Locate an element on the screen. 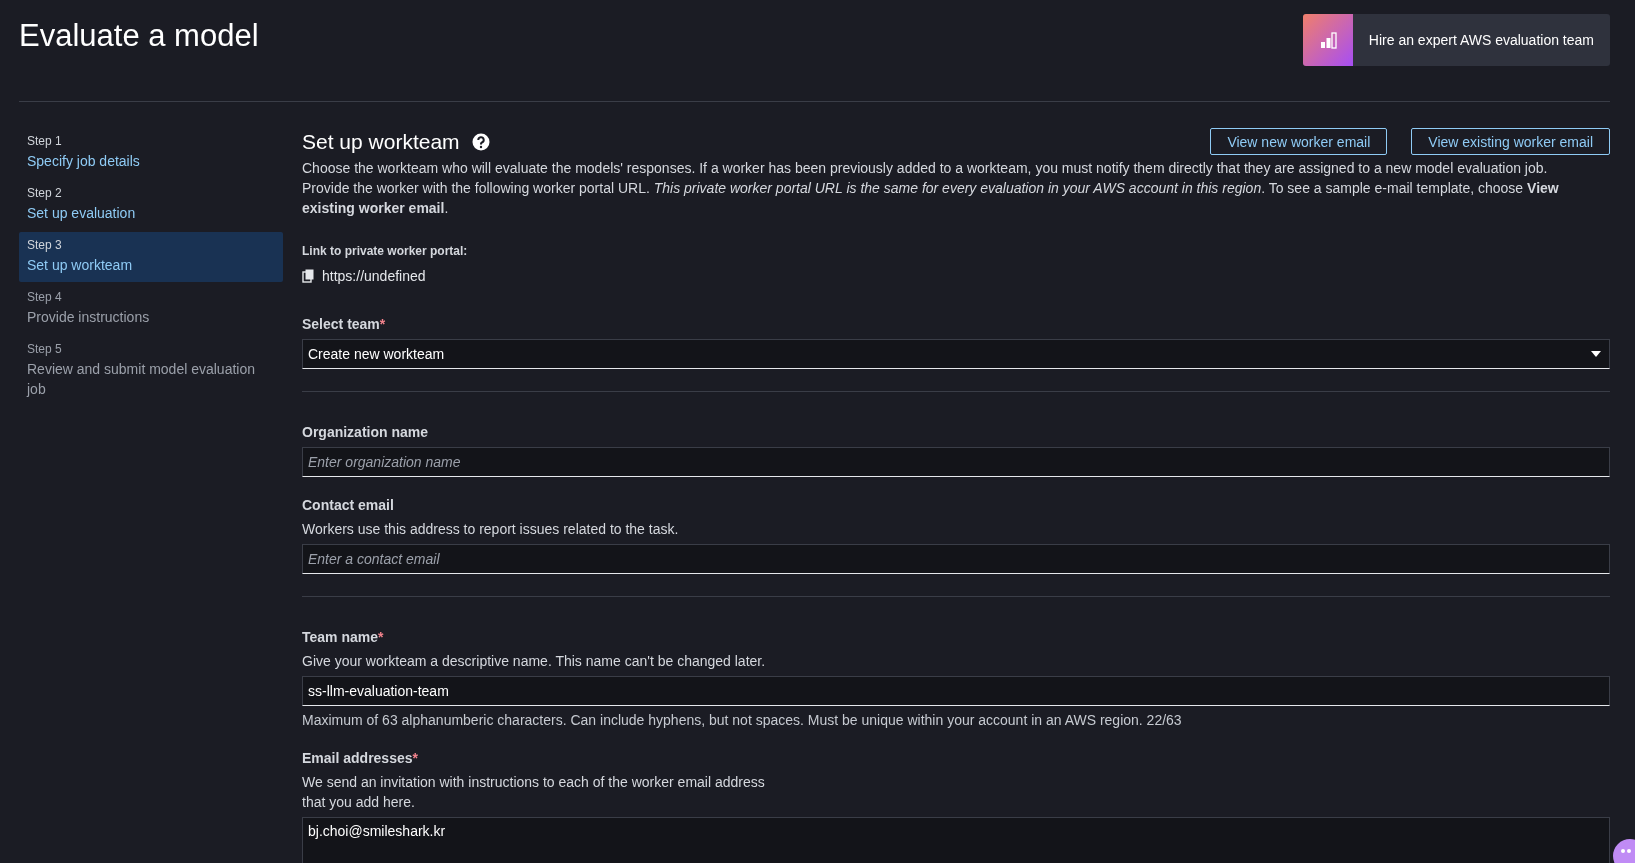 The width and height of the screenshot is (1635, 863). wizard-step: Step 1 Specify job details is located at coordinates (151, 153).